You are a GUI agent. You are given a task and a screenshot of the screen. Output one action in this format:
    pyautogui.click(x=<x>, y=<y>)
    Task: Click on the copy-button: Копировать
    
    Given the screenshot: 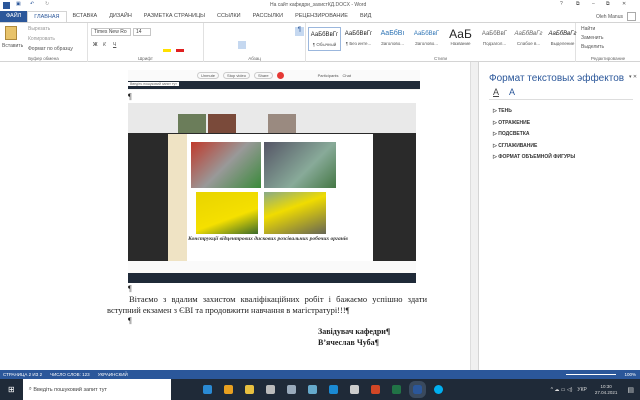 What is the action you would take?
    pyautogui.click(x=41, y=39)
    